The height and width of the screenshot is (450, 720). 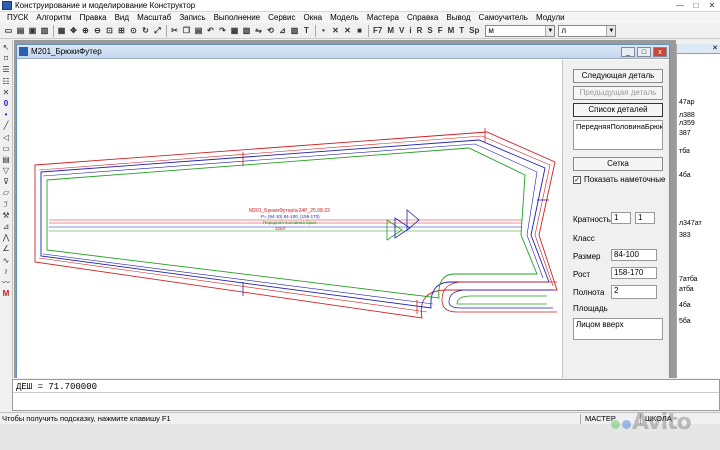 I want to click on rotate-icon: ⟲, so click(x=270, y=30).